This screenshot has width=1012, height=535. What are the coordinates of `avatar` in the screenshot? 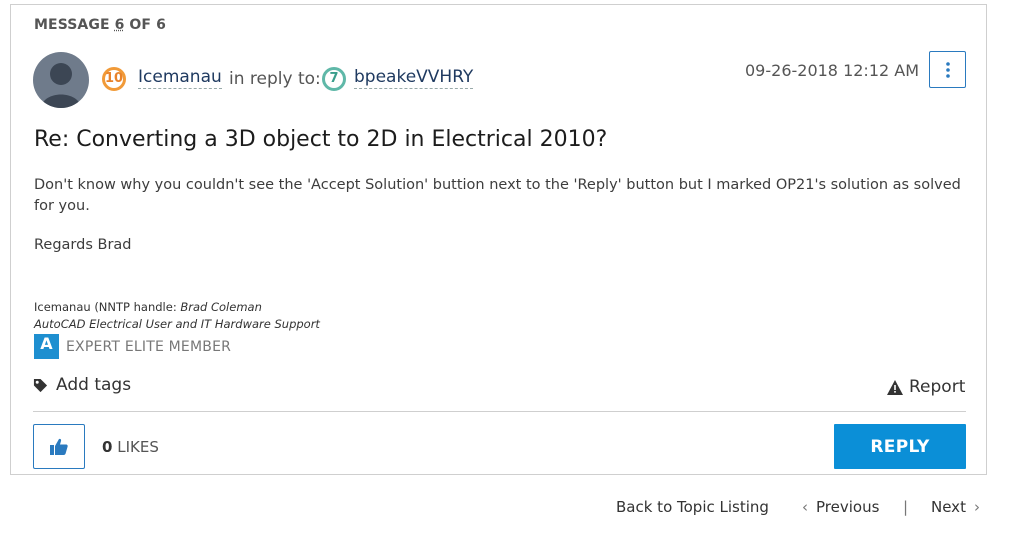 It's located at (61, 80).